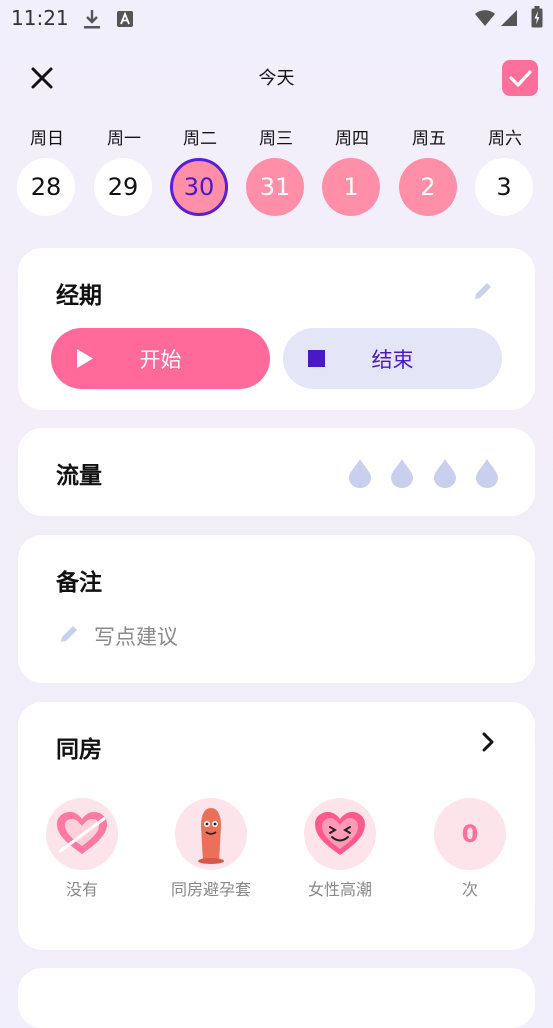  I want to click on condom-icon, so click(211, 836).